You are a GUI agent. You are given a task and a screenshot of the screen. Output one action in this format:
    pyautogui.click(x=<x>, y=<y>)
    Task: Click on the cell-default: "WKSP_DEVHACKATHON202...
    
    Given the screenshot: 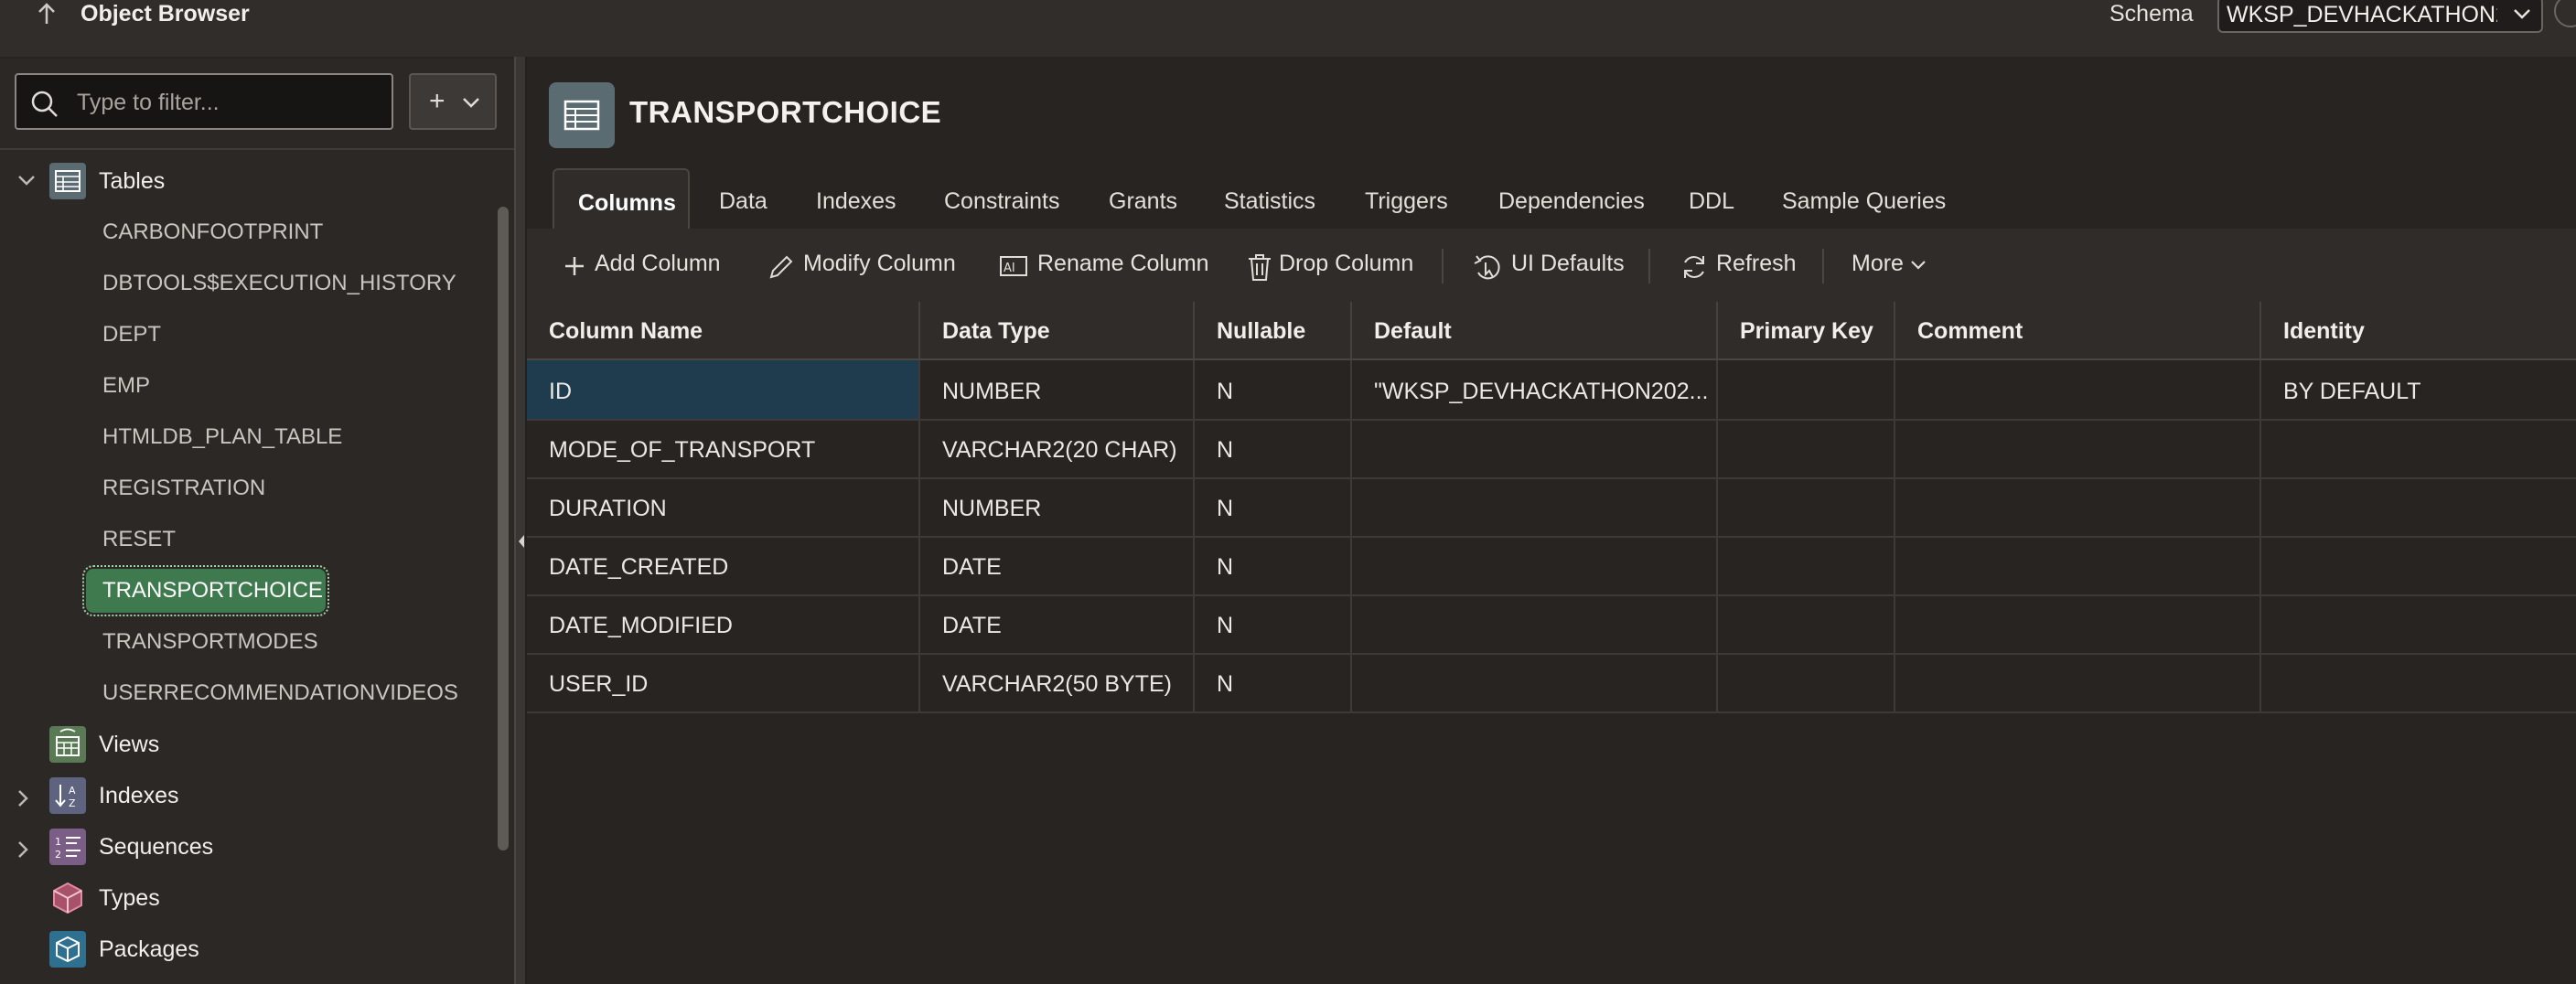 What is the action you would take?
    pyautogui.click(x=1535, y=389)
    